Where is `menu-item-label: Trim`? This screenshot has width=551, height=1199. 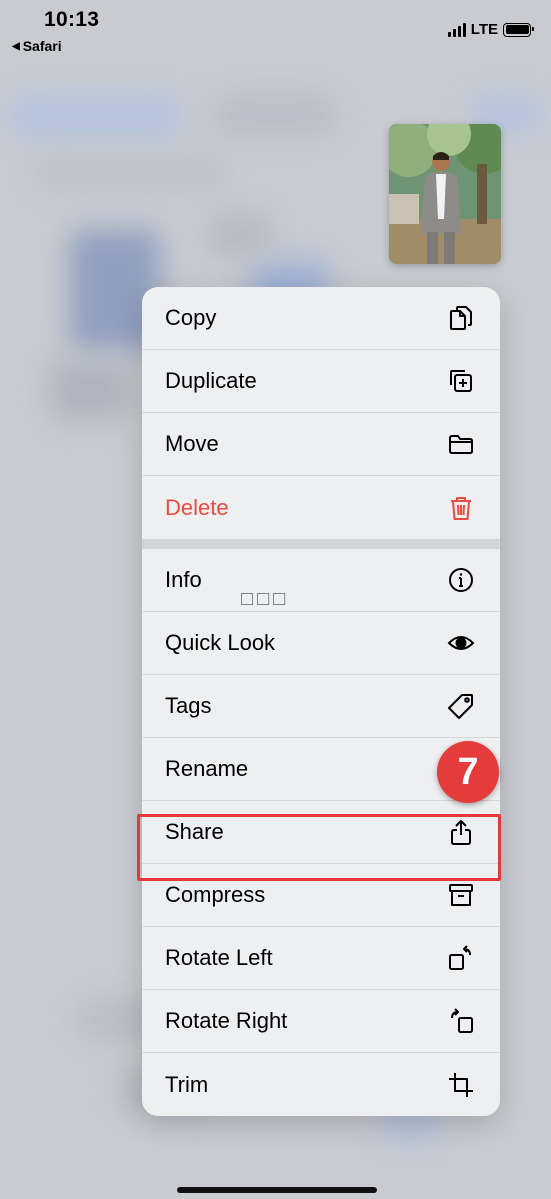
menu-item-label: Trim is located at coordinates (187, 1084).